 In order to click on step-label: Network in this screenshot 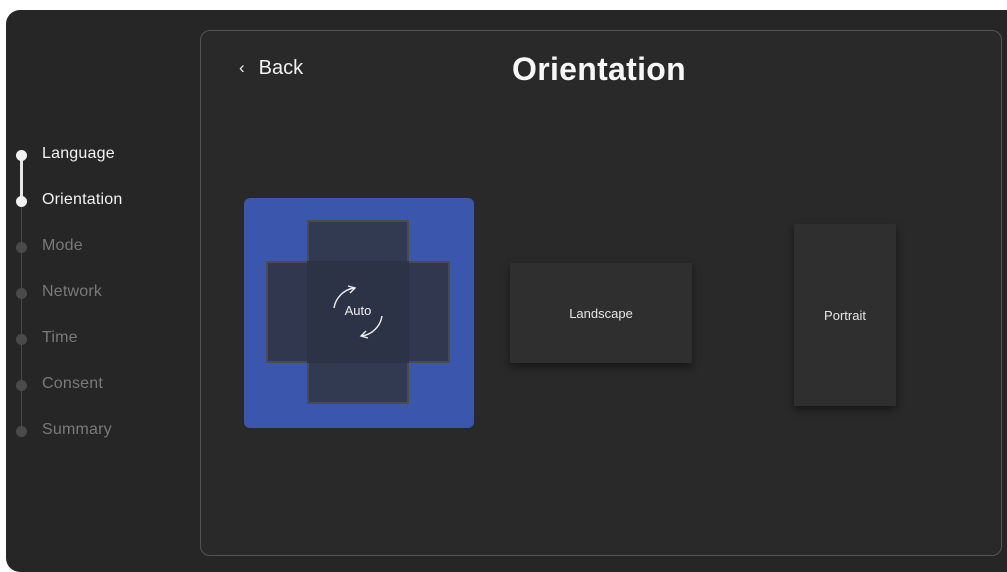, I will do `click(72, 291)`.